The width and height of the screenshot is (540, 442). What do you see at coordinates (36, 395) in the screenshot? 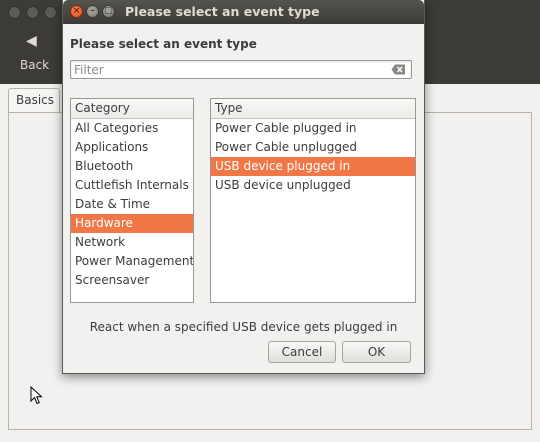
I see `mouse-pointer-icon` at bounding box center [36, 395].